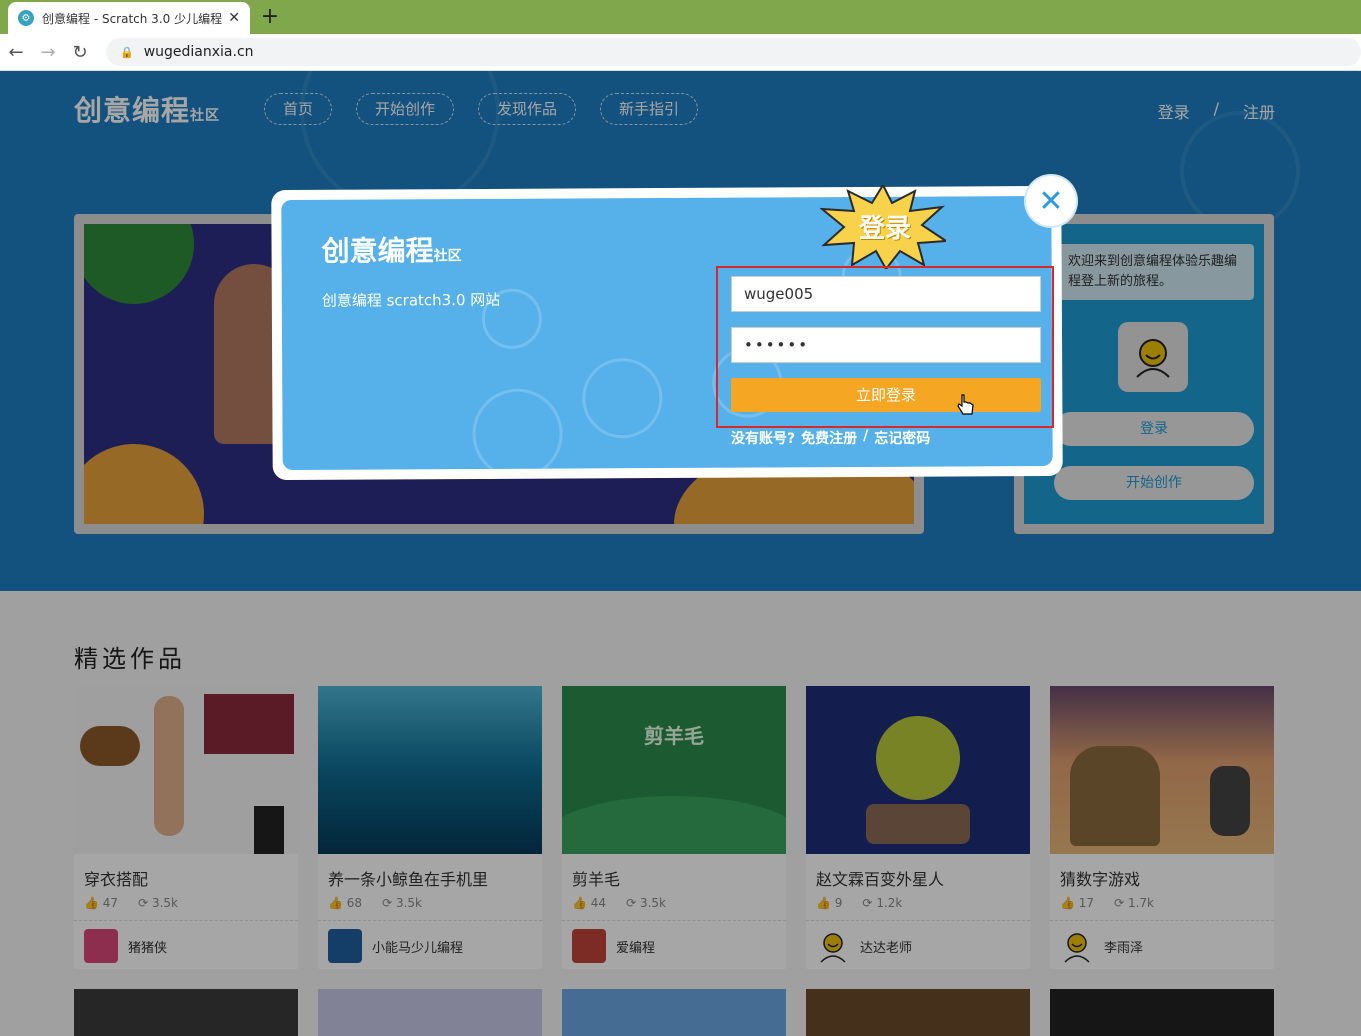 The height and width of the screenshot is (1036, 1361). What do you see at coordinates (886, 395) in the screenshot?
I see `submit-login-button: 立即登录` at bounding box center [886, 395].